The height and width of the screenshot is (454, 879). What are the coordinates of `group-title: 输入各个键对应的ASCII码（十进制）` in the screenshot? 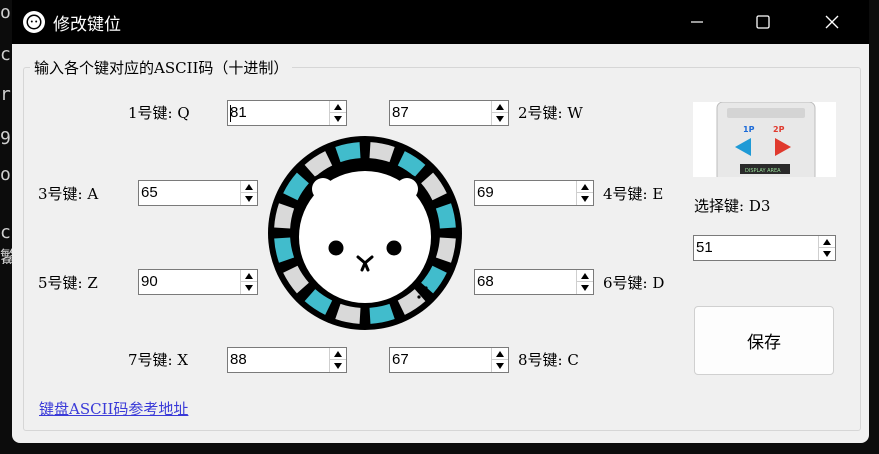 It's located at (161, 67).